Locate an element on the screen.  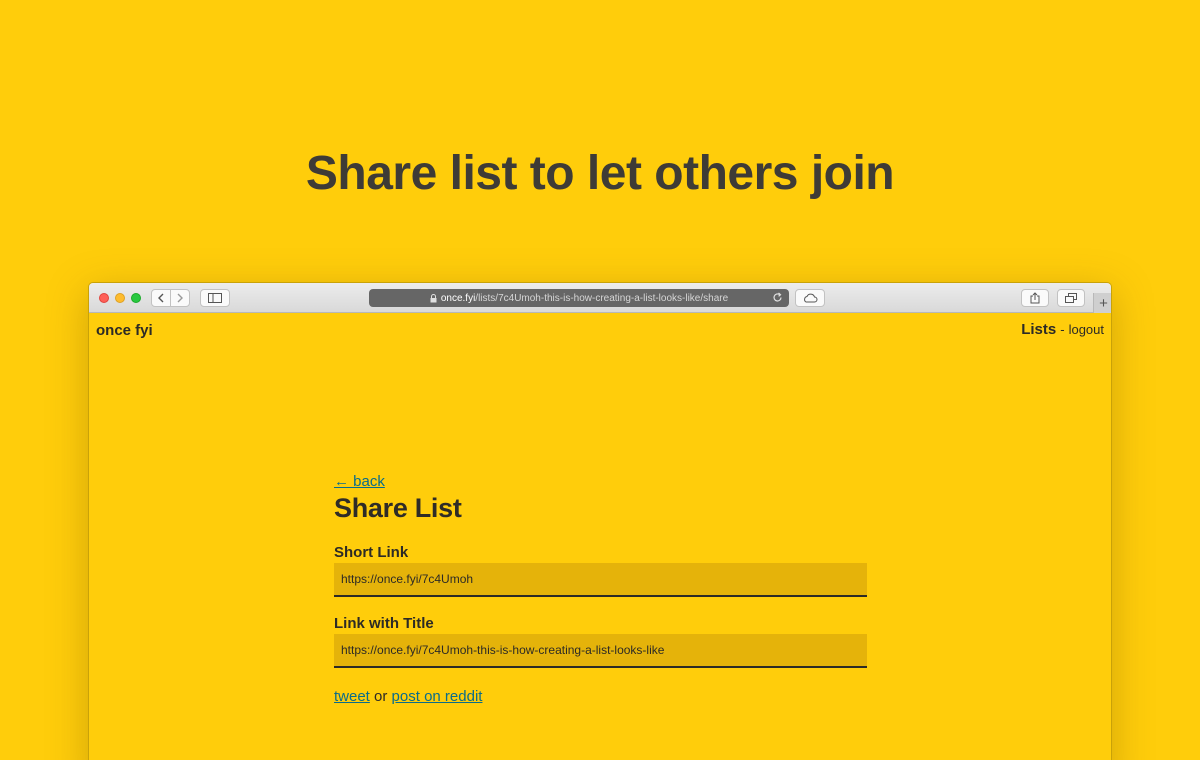
url-domain: once.fyi is located at coordinates (458, 298).